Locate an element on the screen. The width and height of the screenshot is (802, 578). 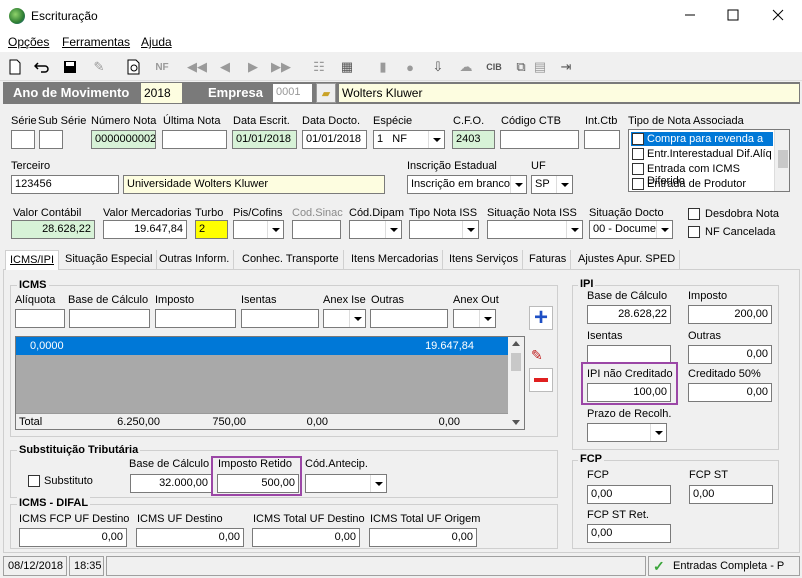
tipo-nota-item: Entr.Interestadual Dif.Alíq is located at coordinates (702, 154).